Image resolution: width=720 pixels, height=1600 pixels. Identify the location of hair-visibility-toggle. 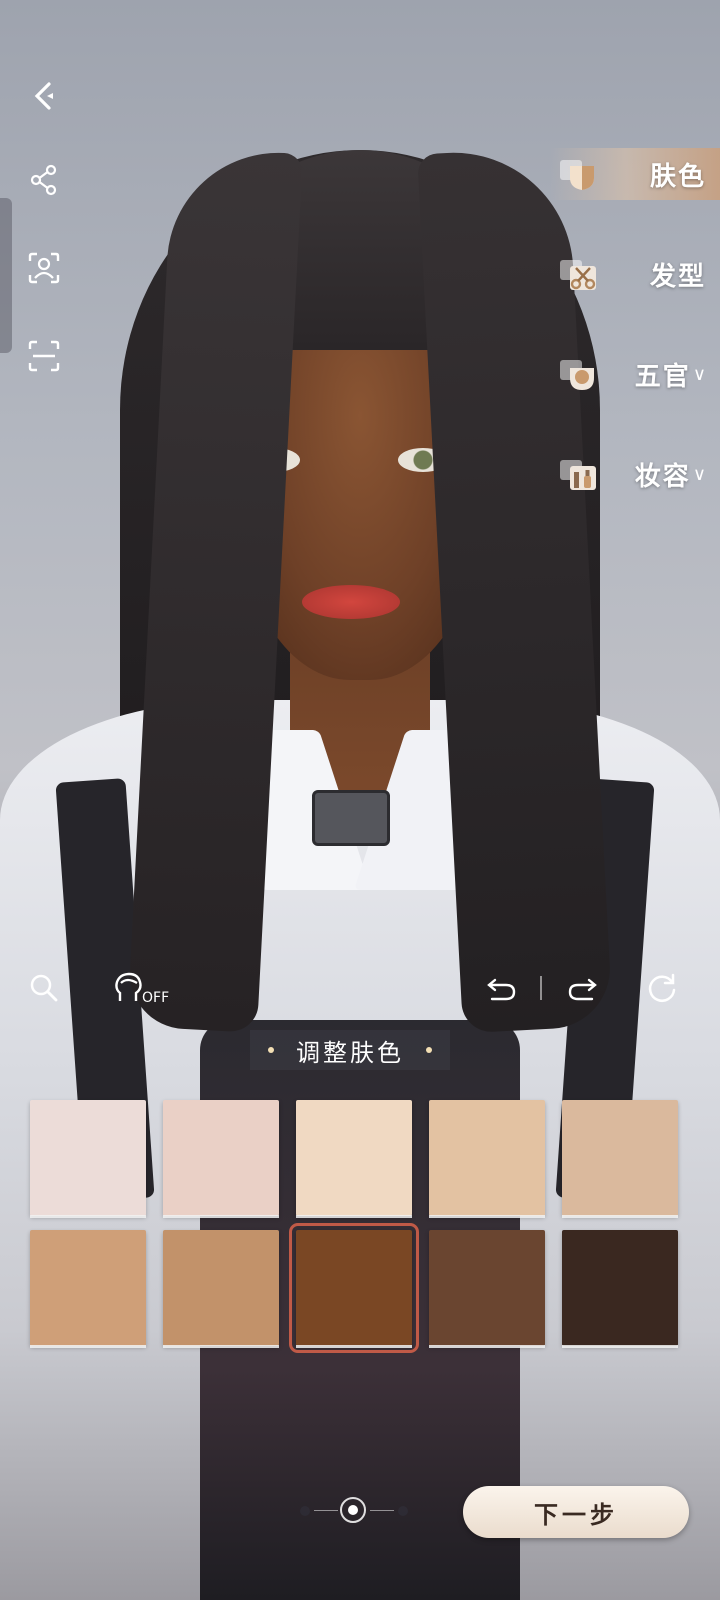
(129, 988).